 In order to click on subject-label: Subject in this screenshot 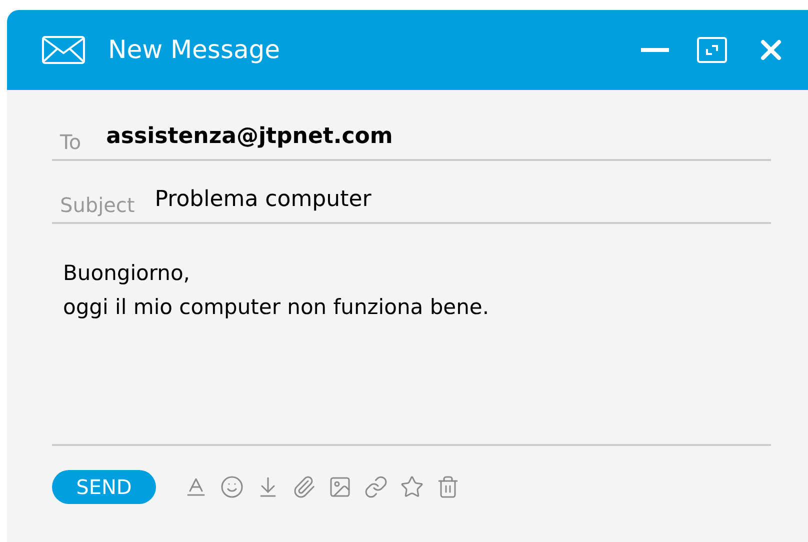, I will do `click(97, 205)`.